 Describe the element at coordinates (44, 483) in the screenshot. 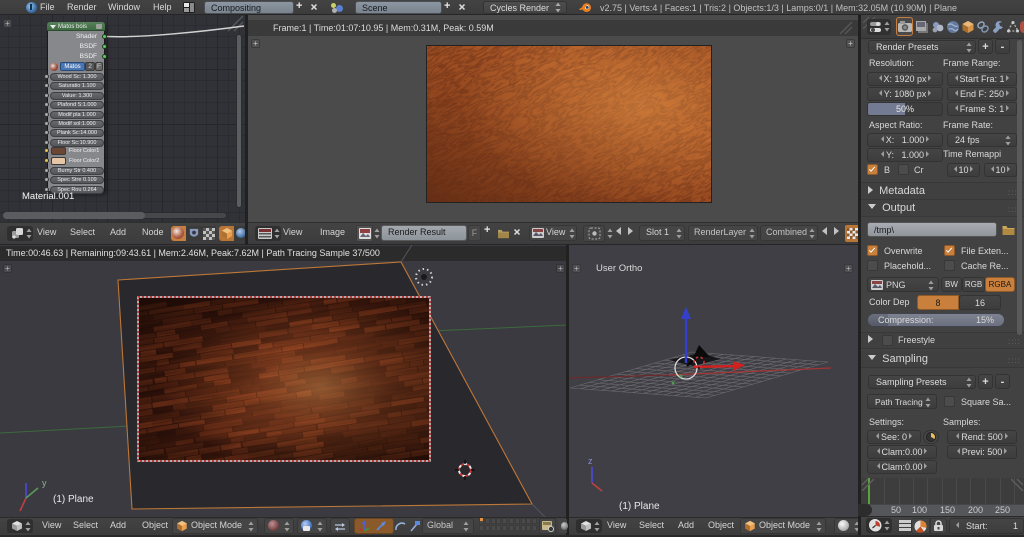

I see `svg-text: y` at that location.